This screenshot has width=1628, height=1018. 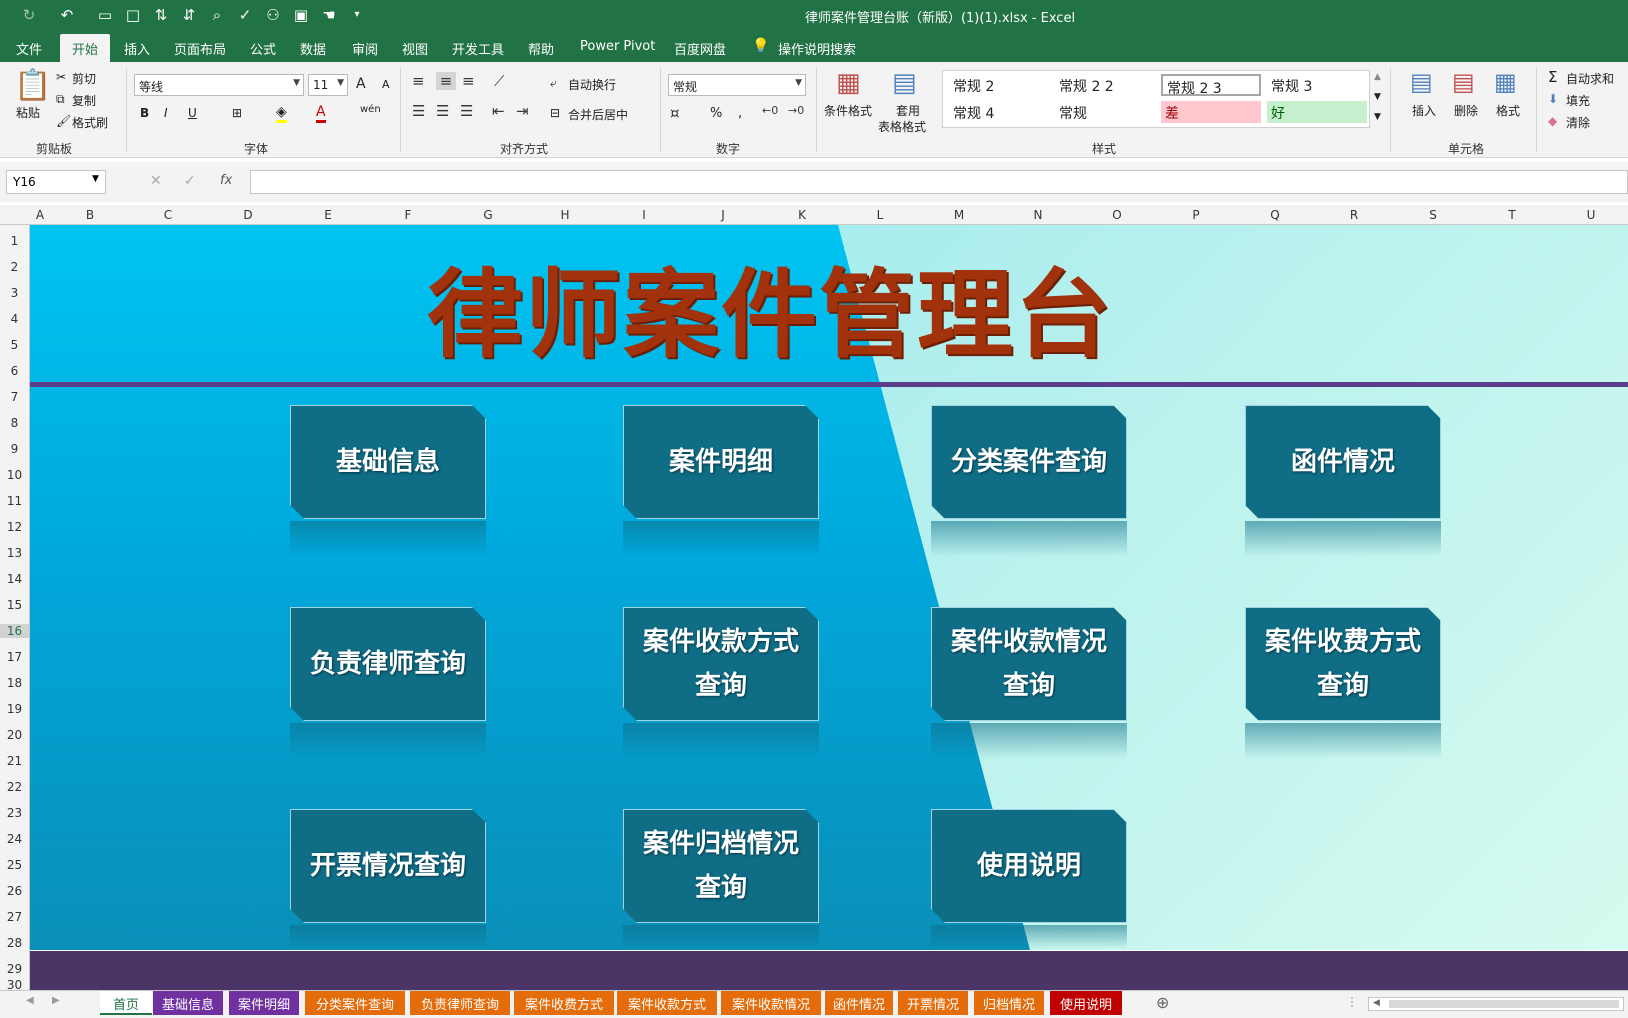 What do you see at coordinates (1354, 215) in the screenshot?
I see `column-header: R` at bounding box center [1354, 215].